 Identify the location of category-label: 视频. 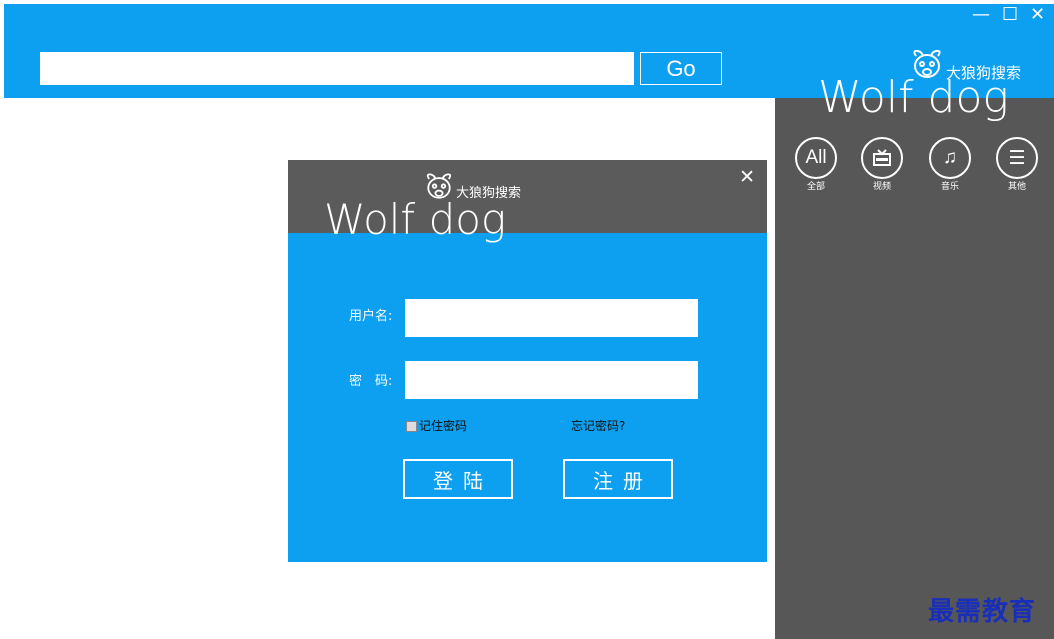
(881, 187).